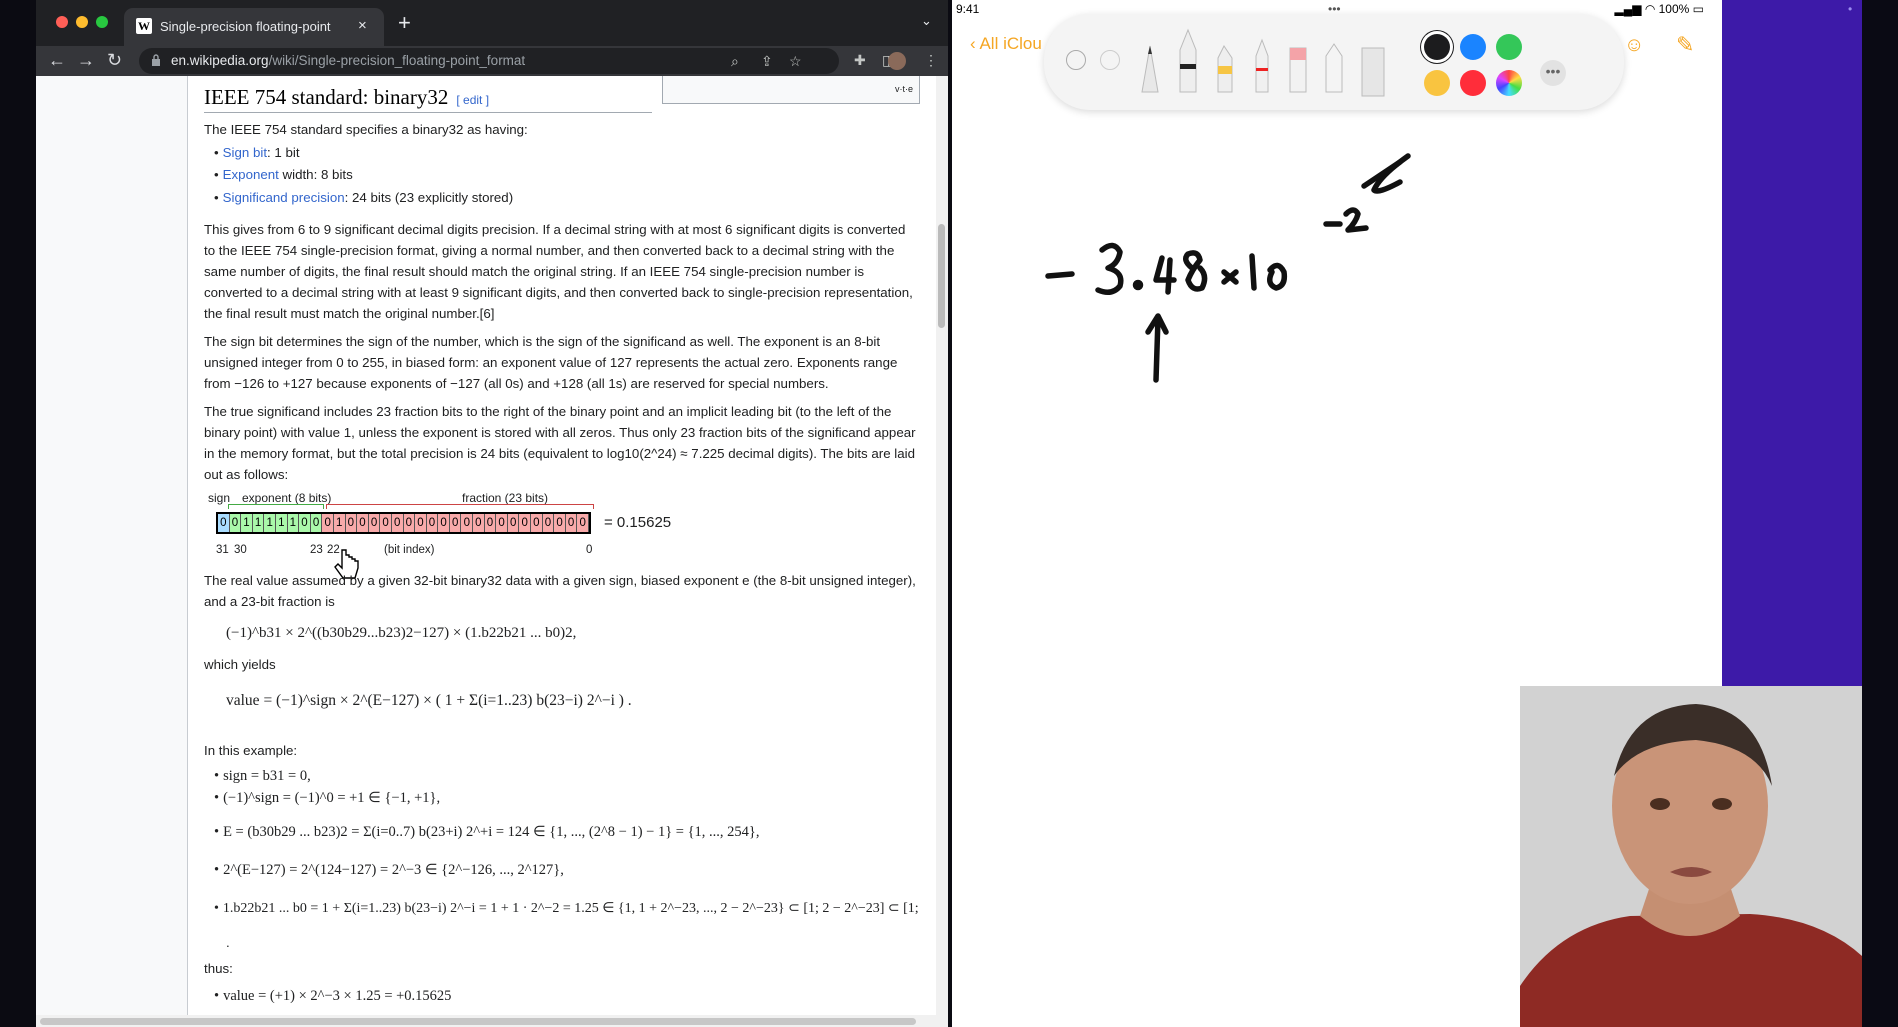 This screenshot has height=1027, width=1898. What do you see at coordinates (941, 276) in the screenshot?
I see `vertical-scroll-thumb` at bounding box center [941, 276].